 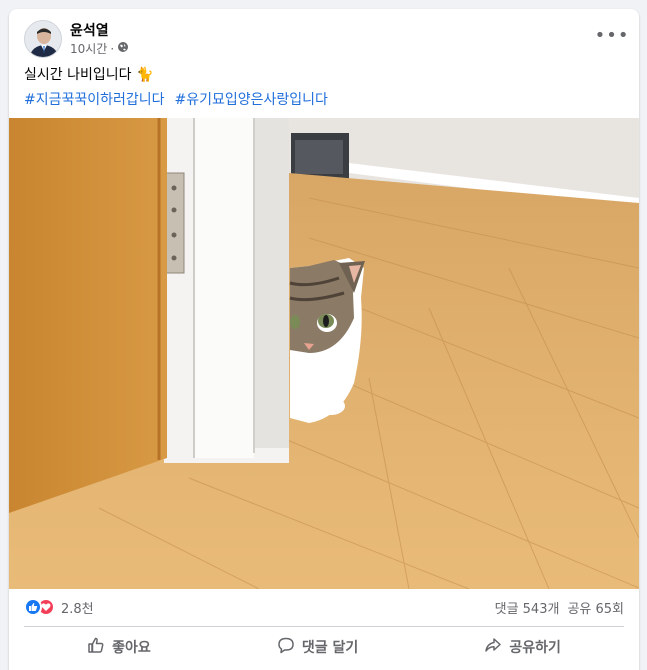 I want to click on like-button: 좋아요, so click(x=119, y=647).